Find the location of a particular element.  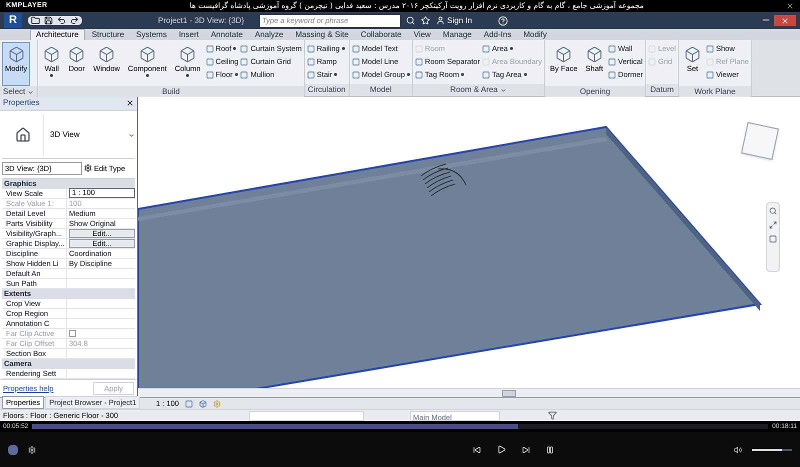

panel-title: Work Plane is located at coordinates (715, 92).